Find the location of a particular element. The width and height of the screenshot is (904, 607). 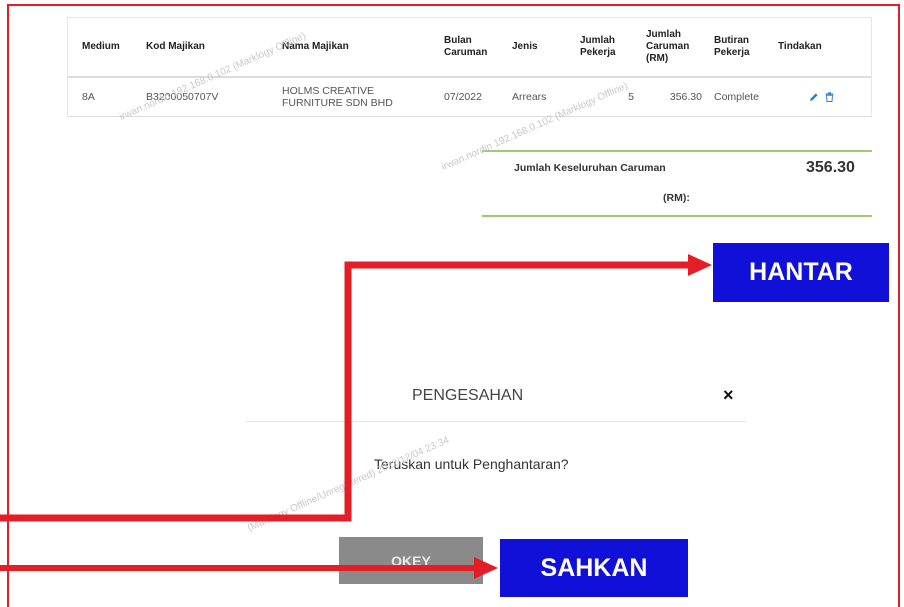

arrow-head-hantar is located at coordinates (700, 265).